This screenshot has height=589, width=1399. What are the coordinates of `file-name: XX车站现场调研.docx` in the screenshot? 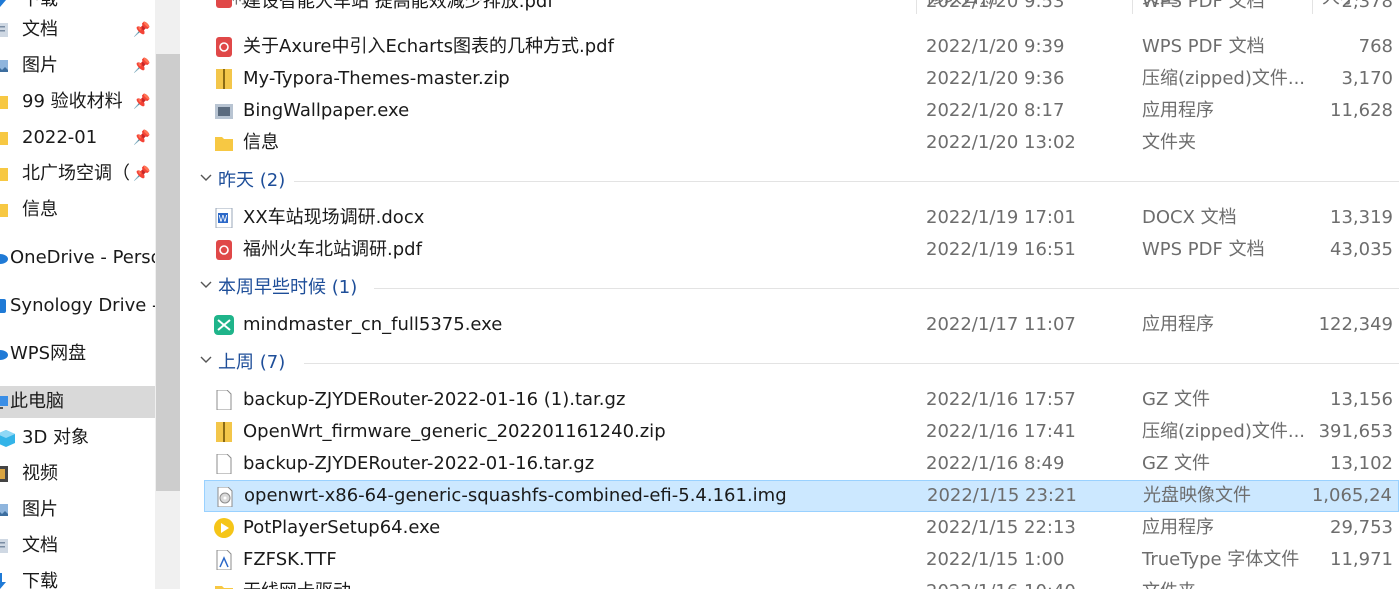 It's located at (334, 217).